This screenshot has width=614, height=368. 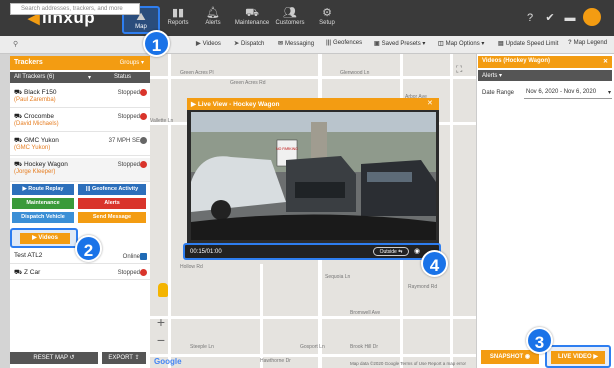 What do you see at coordinates (287, 149) in the screenshot?
I see `sign-text: NO PARKING` at bounding box center [287, 149].